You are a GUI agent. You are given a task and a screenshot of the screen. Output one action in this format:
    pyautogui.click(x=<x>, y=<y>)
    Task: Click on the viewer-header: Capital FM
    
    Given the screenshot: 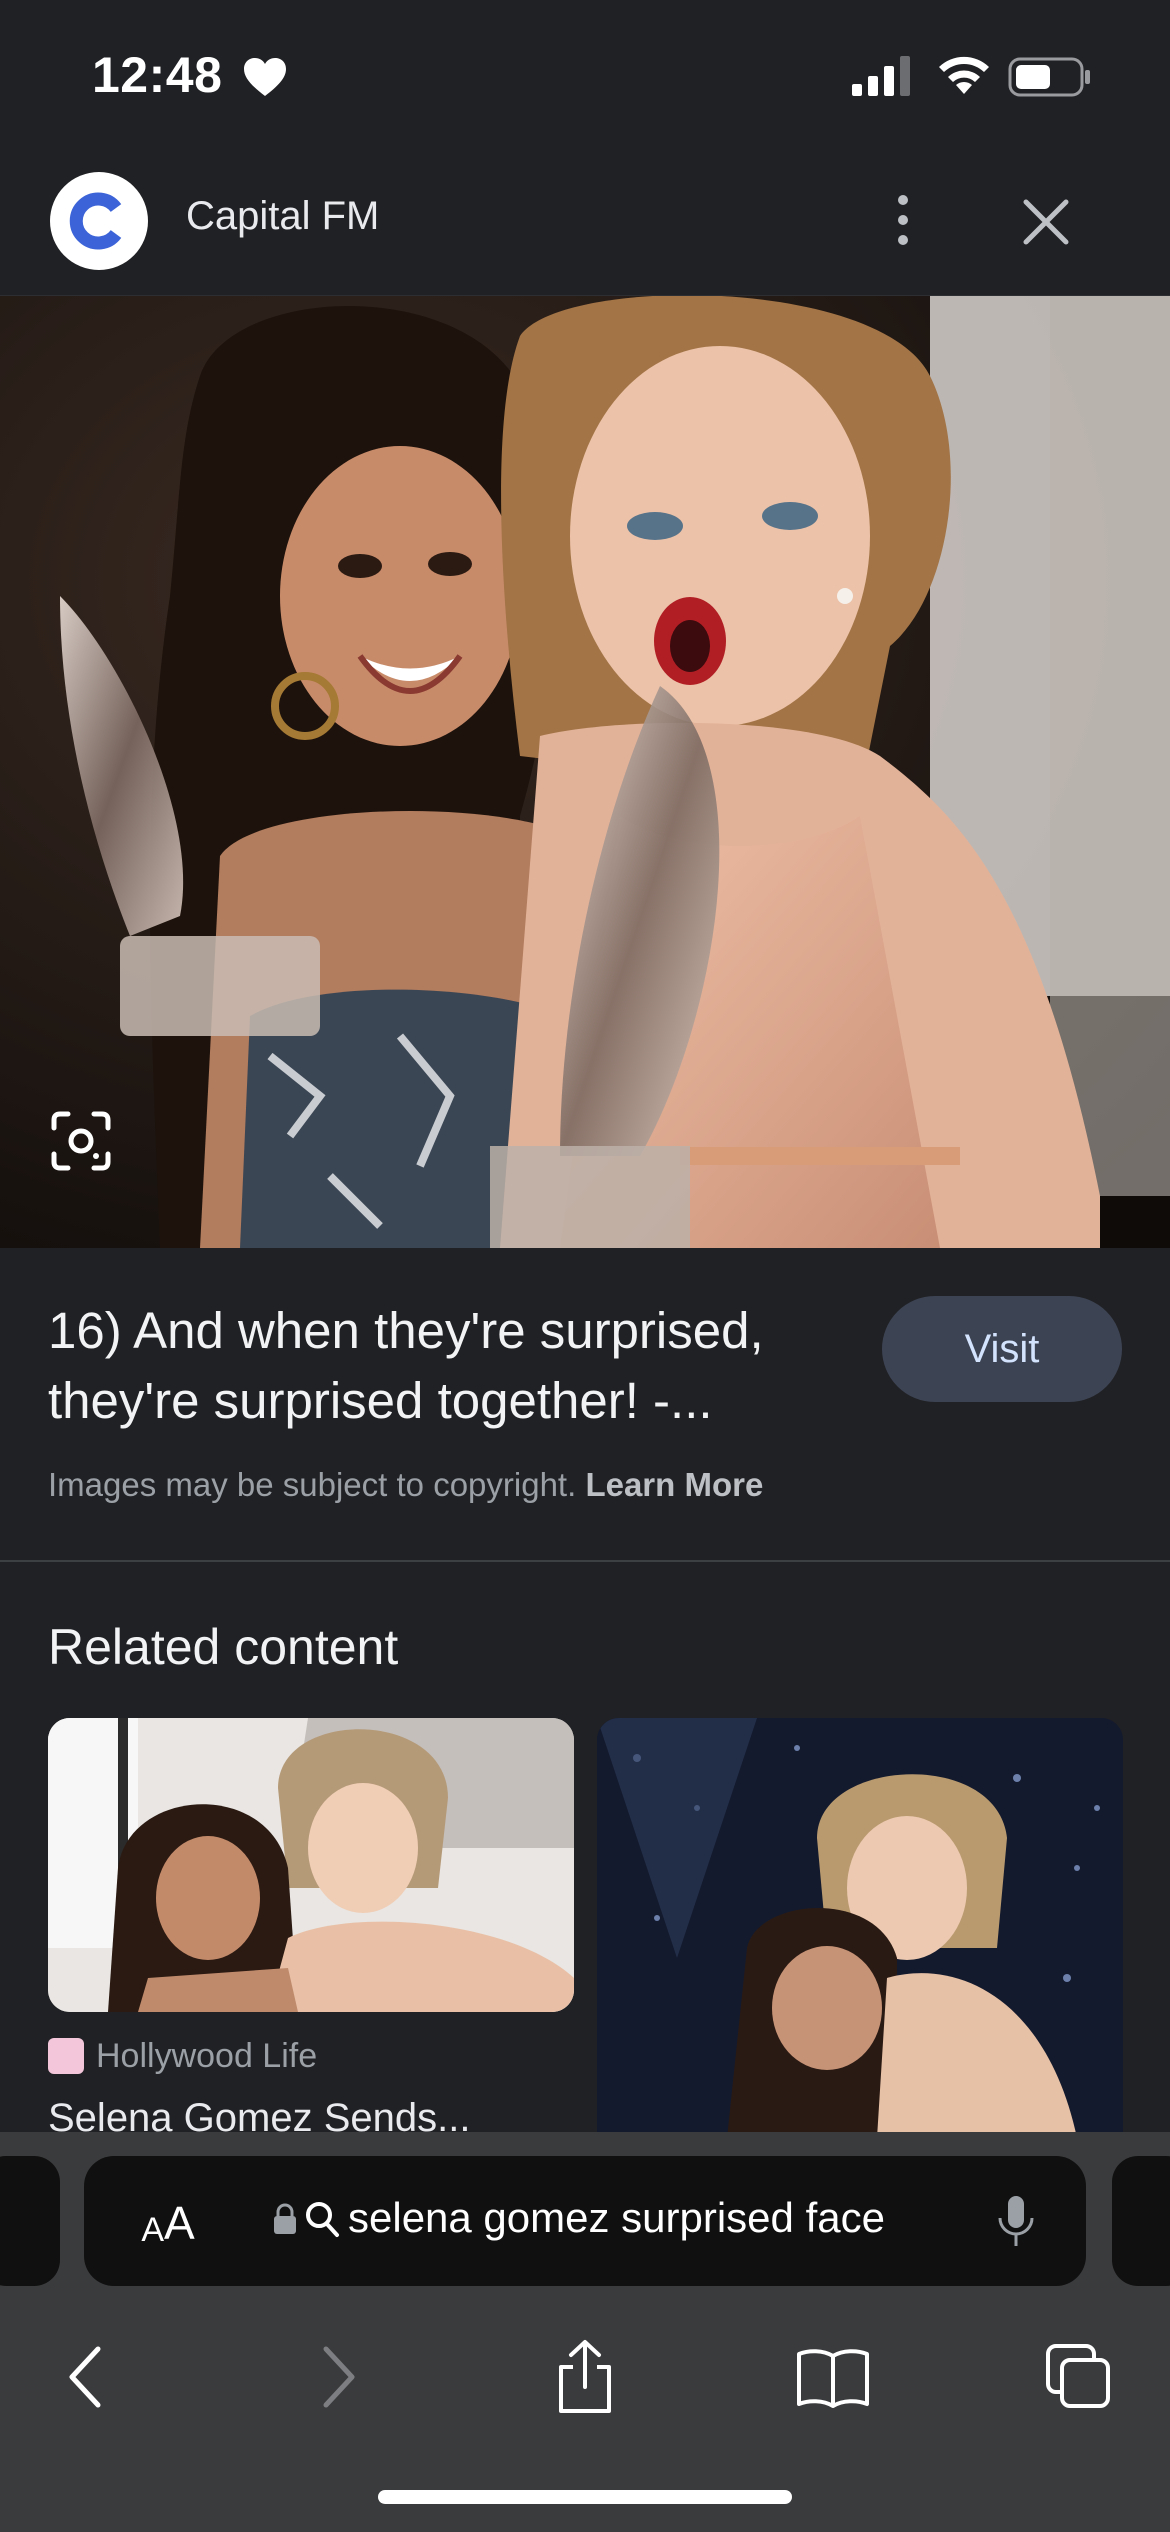 What is the action you would take?
    pyautogui.click(x=585, y=223)
    